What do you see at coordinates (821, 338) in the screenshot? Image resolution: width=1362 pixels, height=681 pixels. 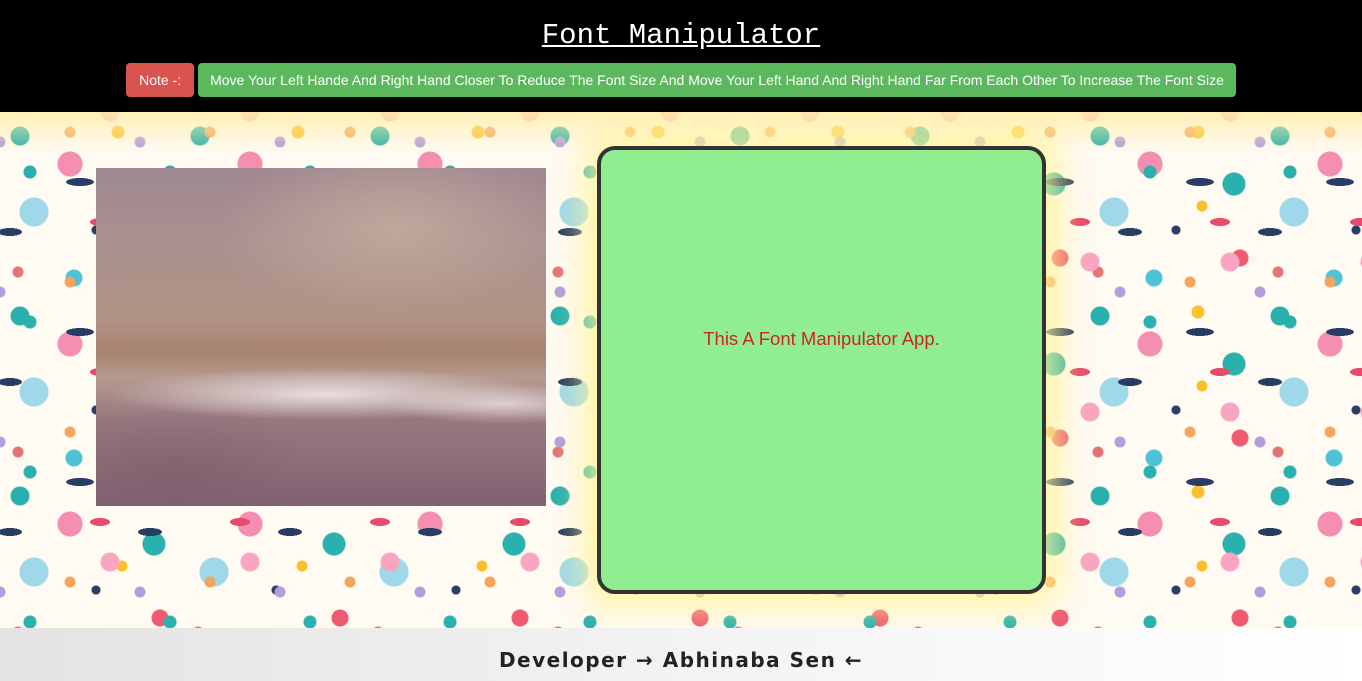 I see `font-display-text: This A Font Manipulator App.` at bounding box center [821, 338].